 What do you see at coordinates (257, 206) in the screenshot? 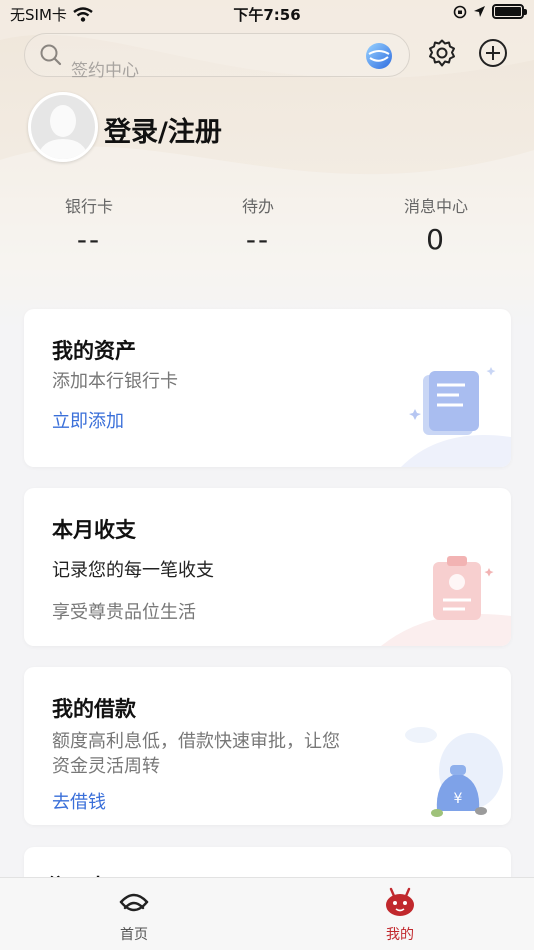
I see `stat-label: 待办` at bounding box center [257, 206].